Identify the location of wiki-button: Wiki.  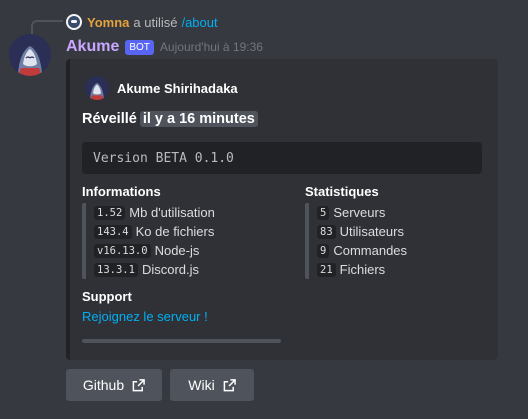
(212, 385).